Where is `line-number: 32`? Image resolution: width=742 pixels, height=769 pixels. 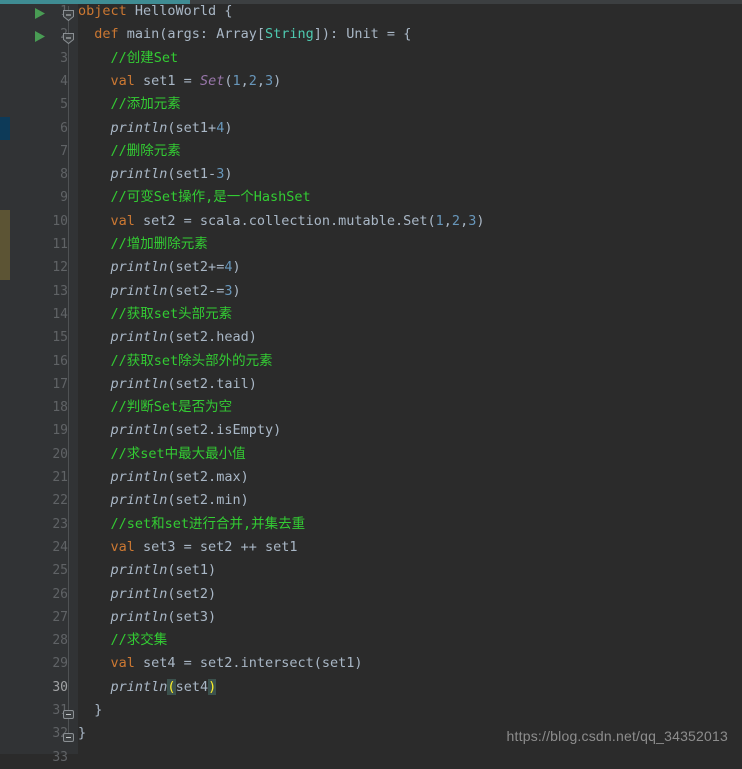 line-number: 32 is located at coordinates (60, 734).